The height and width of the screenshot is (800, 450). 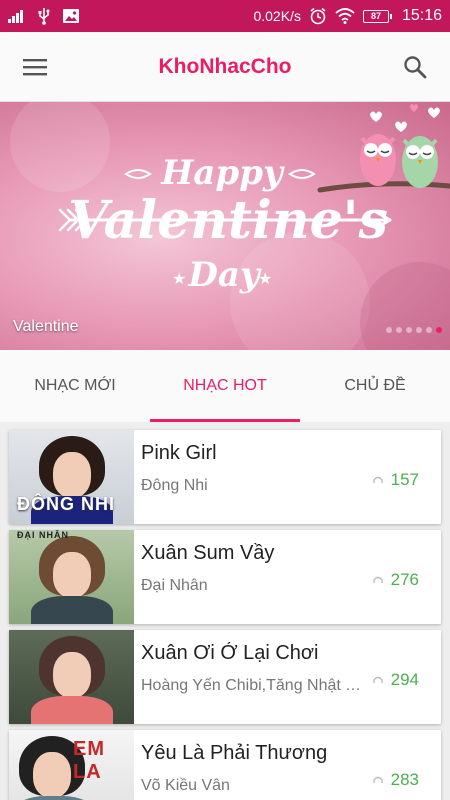 I want to click on hamburger-icon, so click(x=35, y=66).